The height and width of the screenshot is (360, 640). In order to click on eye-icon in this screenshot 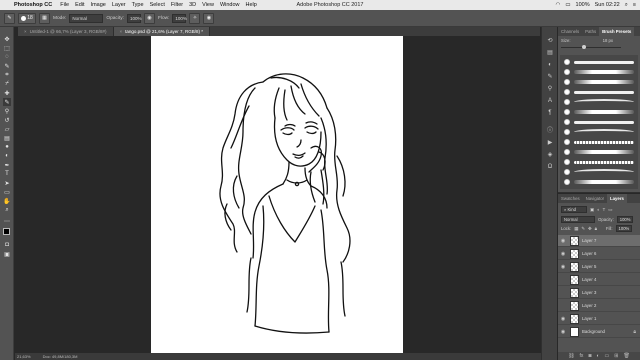, I will do `click(563, 306)`.